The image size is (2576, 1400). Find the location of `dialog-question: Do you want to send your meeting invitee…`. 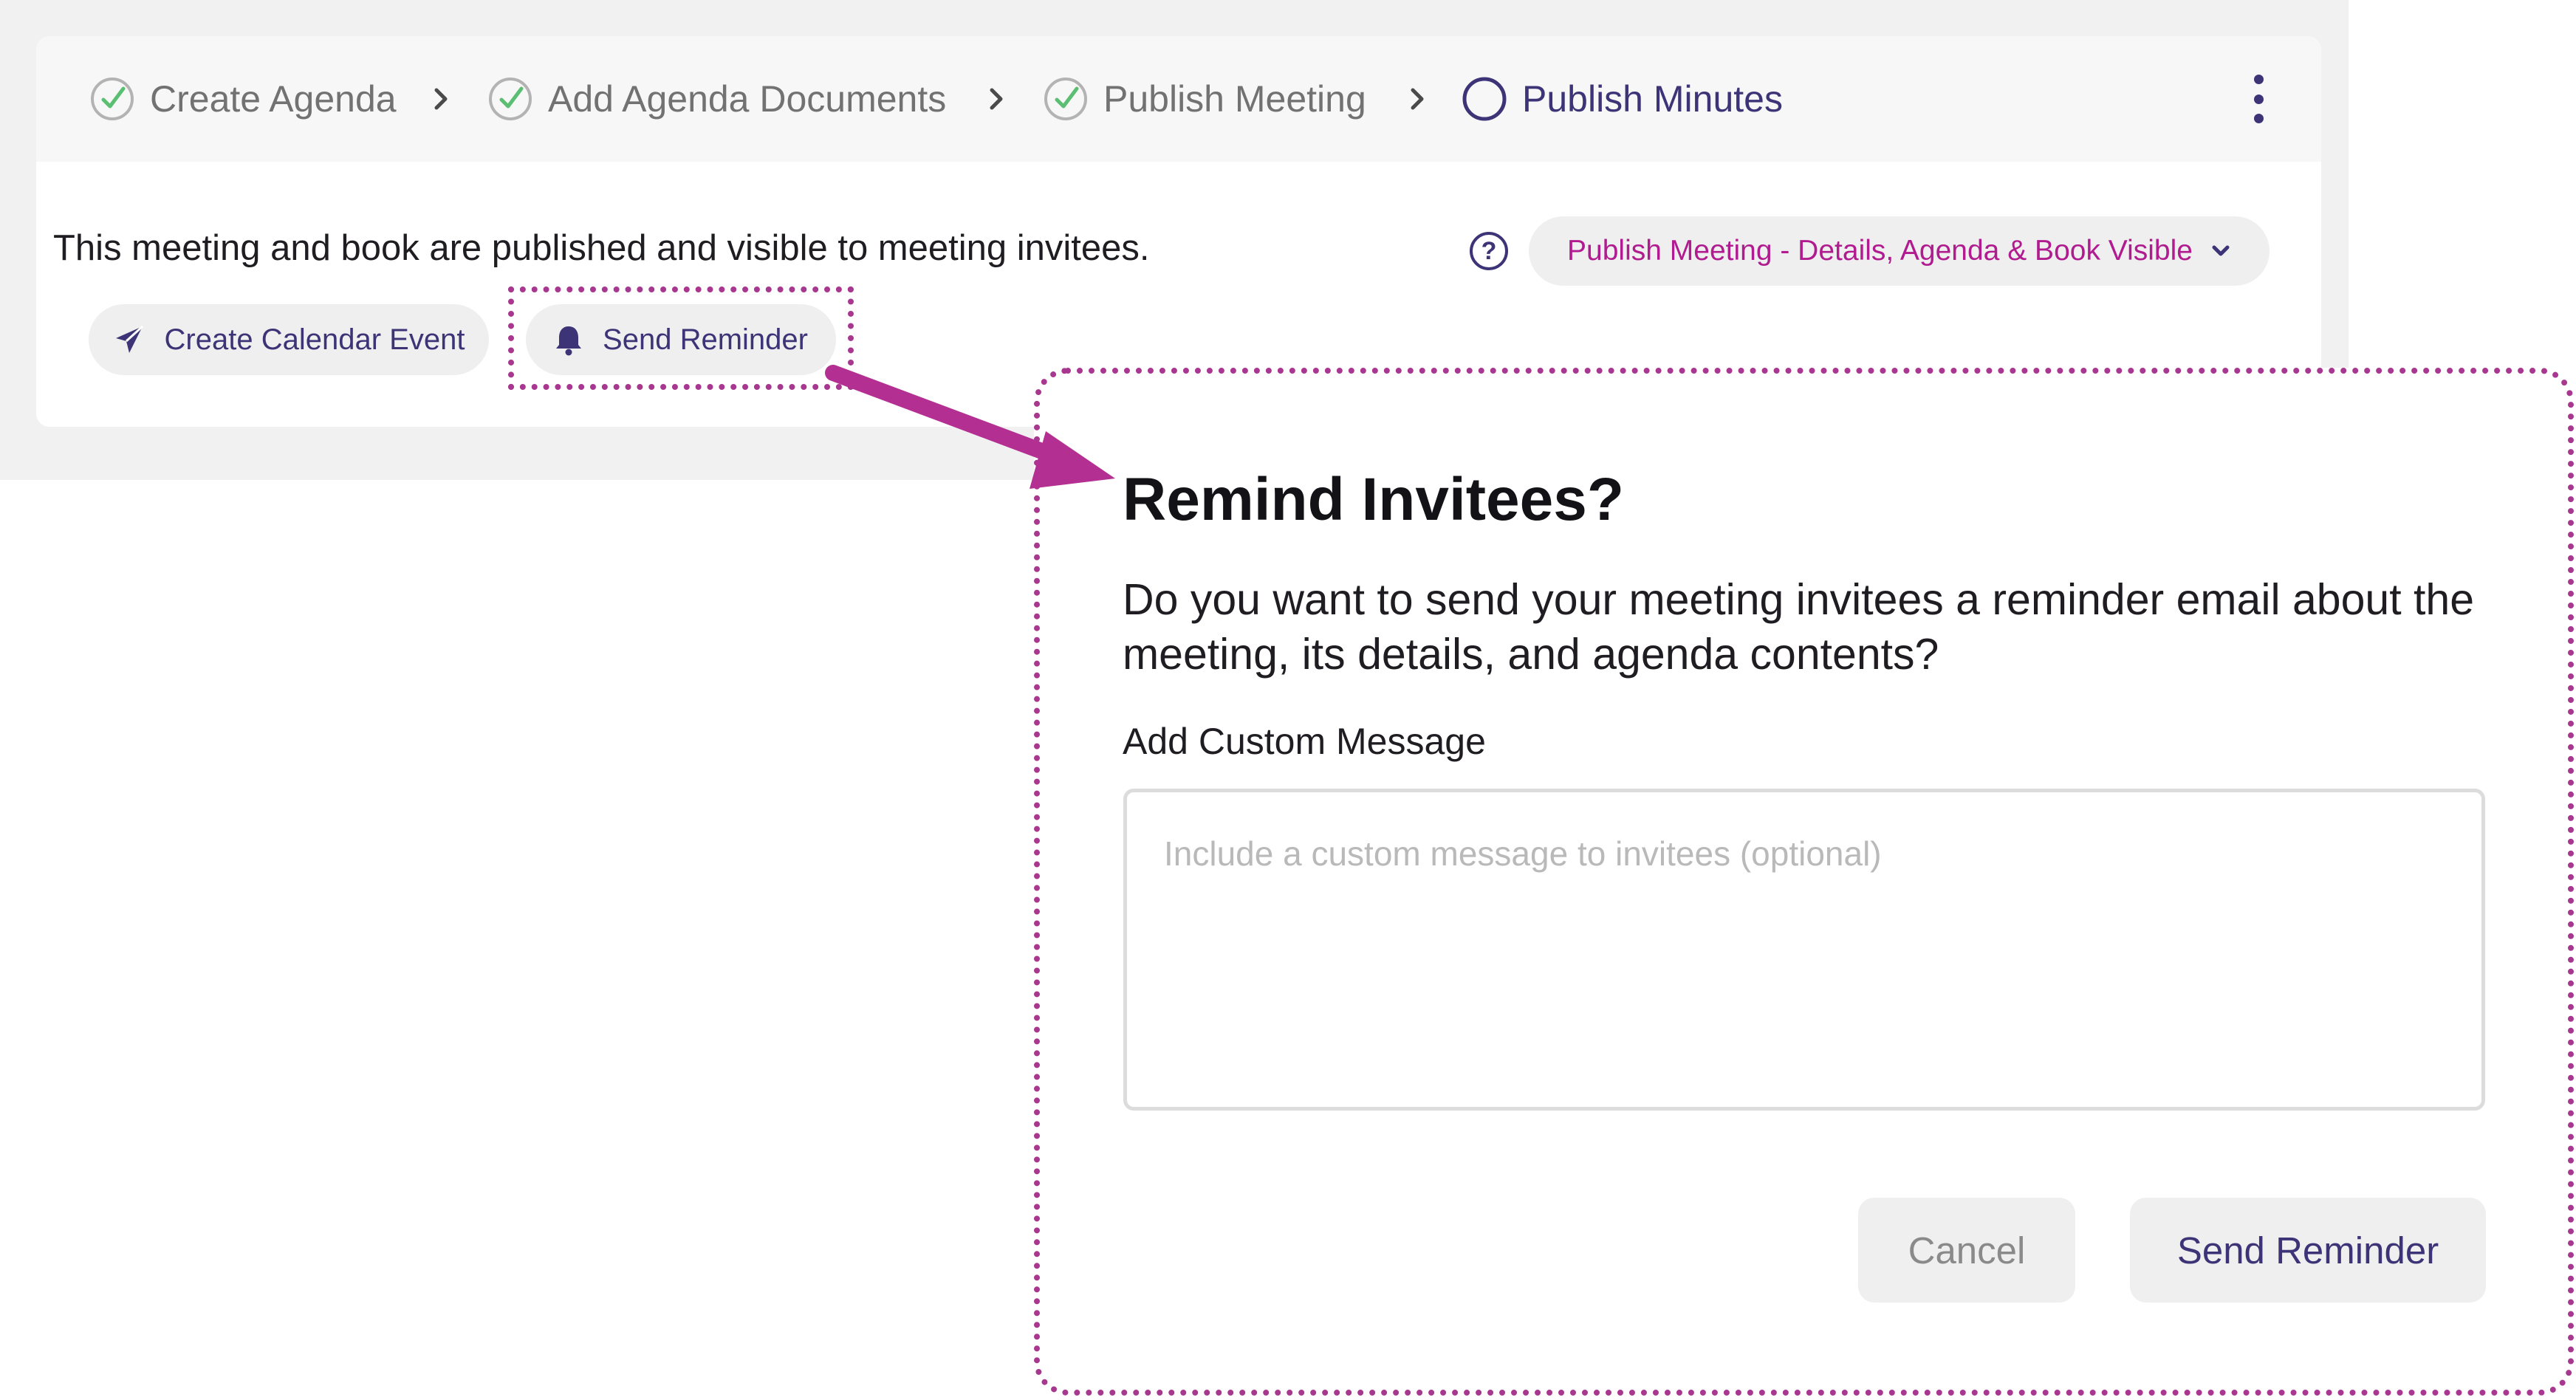

dialog-question: Do you want to send your meeting invitee… is located at coordinates (1799, 627).